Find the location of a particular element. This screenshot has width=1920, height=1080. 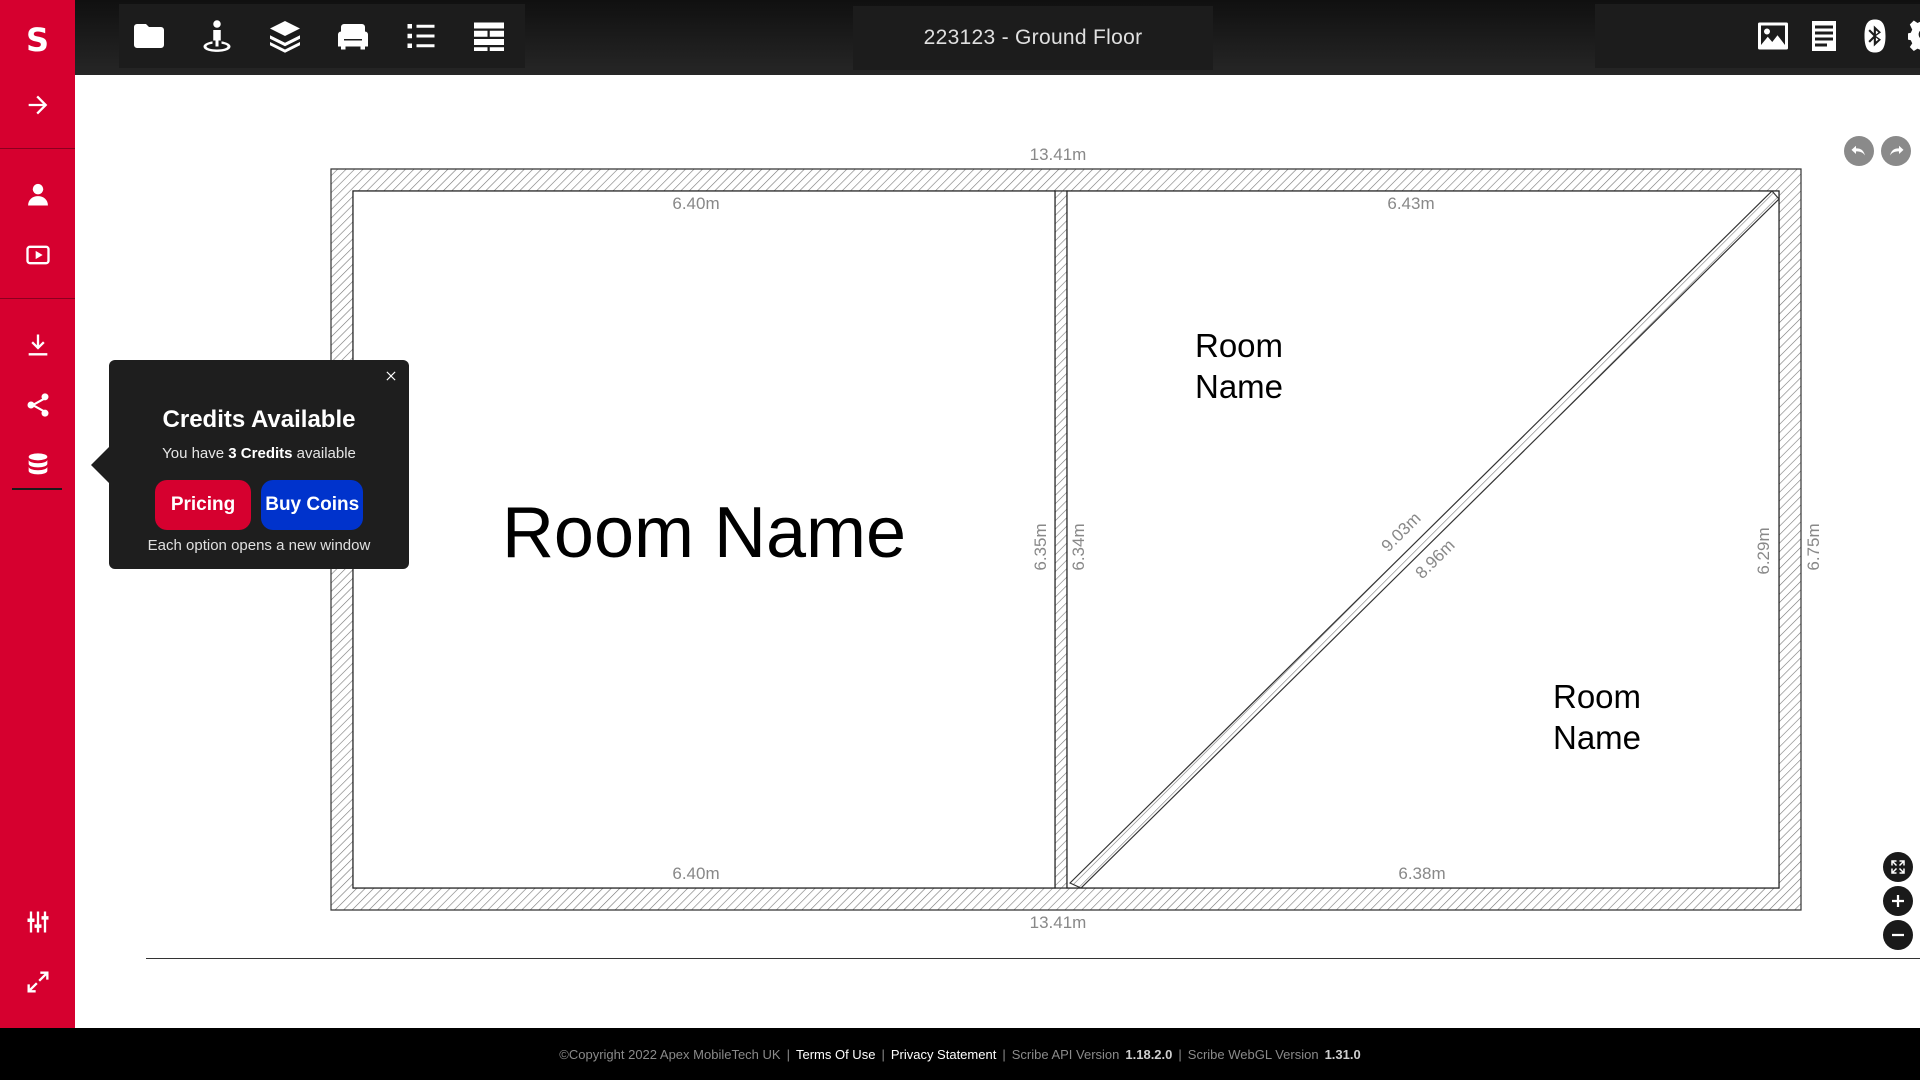

list-button is located at coordinates (421, 36).